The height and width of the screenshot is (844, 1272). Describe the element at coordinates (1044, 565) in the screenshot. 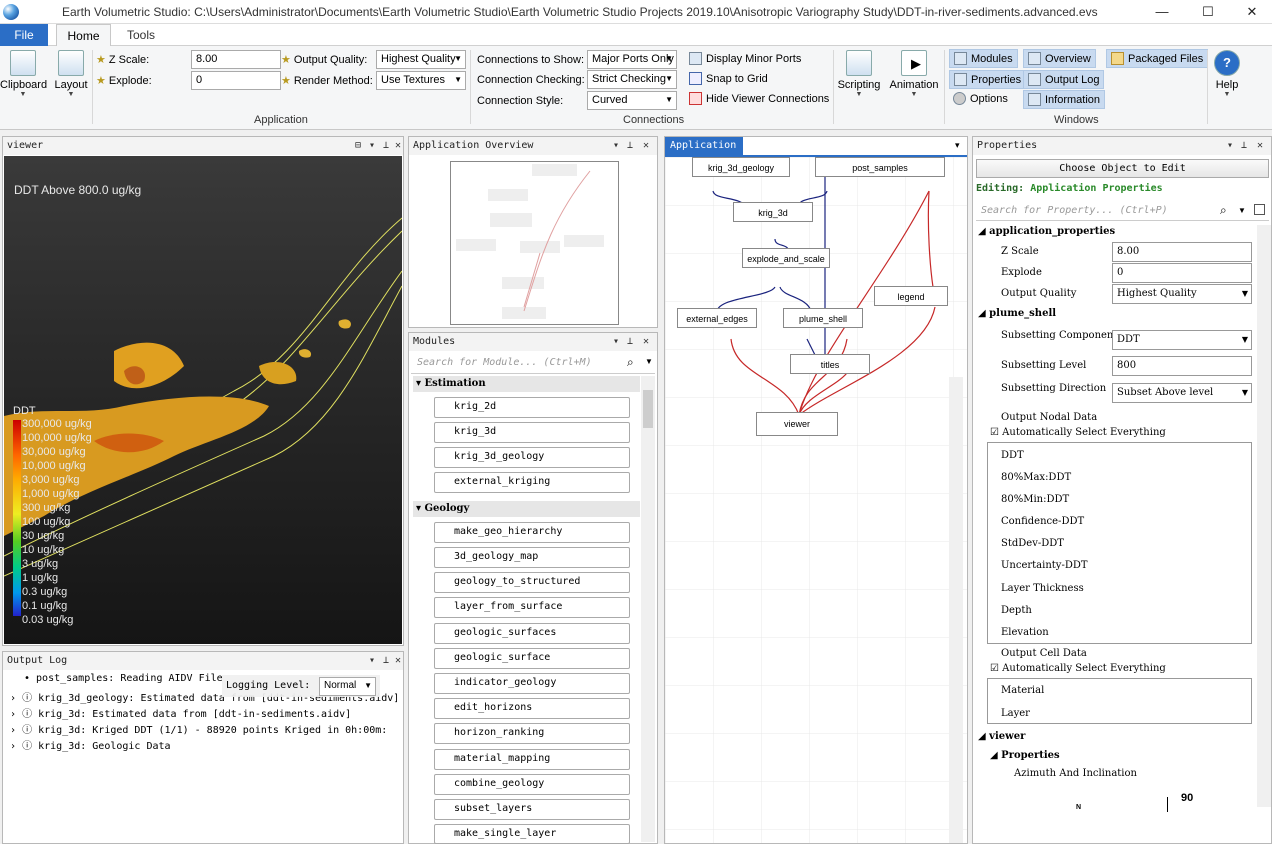

I see `nodal-option: Uncertainty-DDT` at that location.